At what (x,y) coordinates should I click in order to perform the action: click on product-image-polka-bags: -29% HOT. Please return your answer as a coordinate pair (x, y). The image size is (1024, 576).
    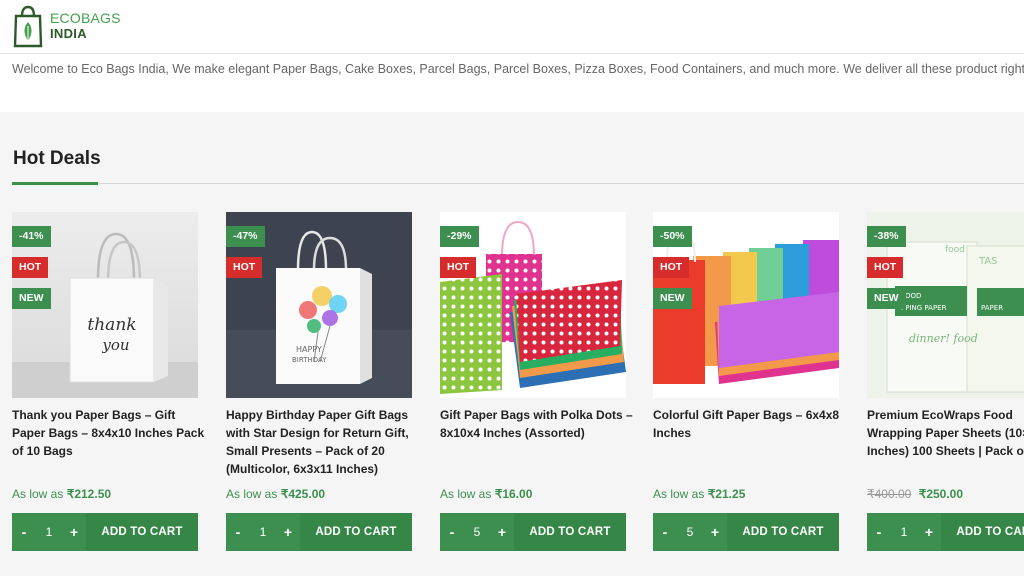
    Looking at the image, I should click on (533, 305).